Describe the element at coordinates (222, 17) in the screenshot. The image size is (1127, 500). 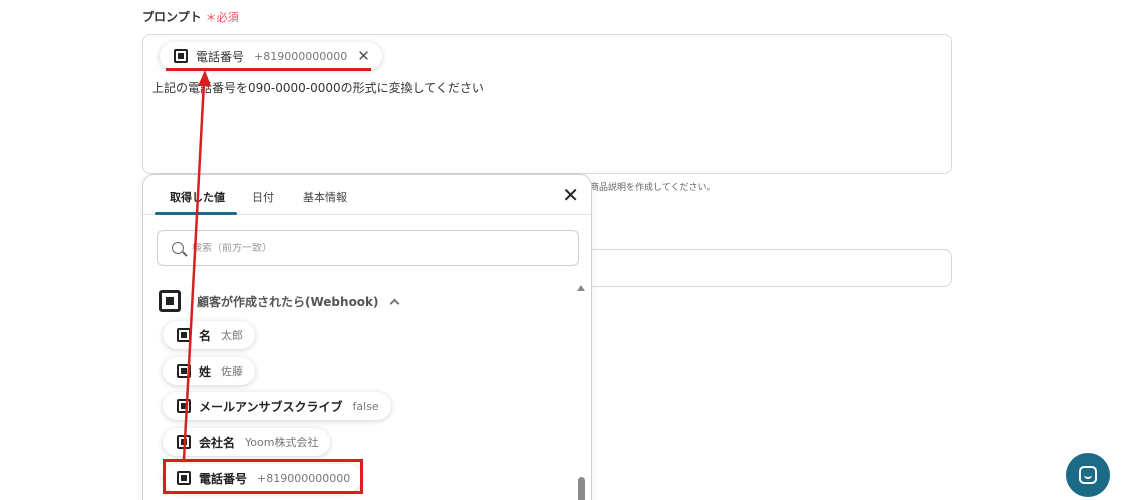
I see `required-marker: ＊必須` at that location.